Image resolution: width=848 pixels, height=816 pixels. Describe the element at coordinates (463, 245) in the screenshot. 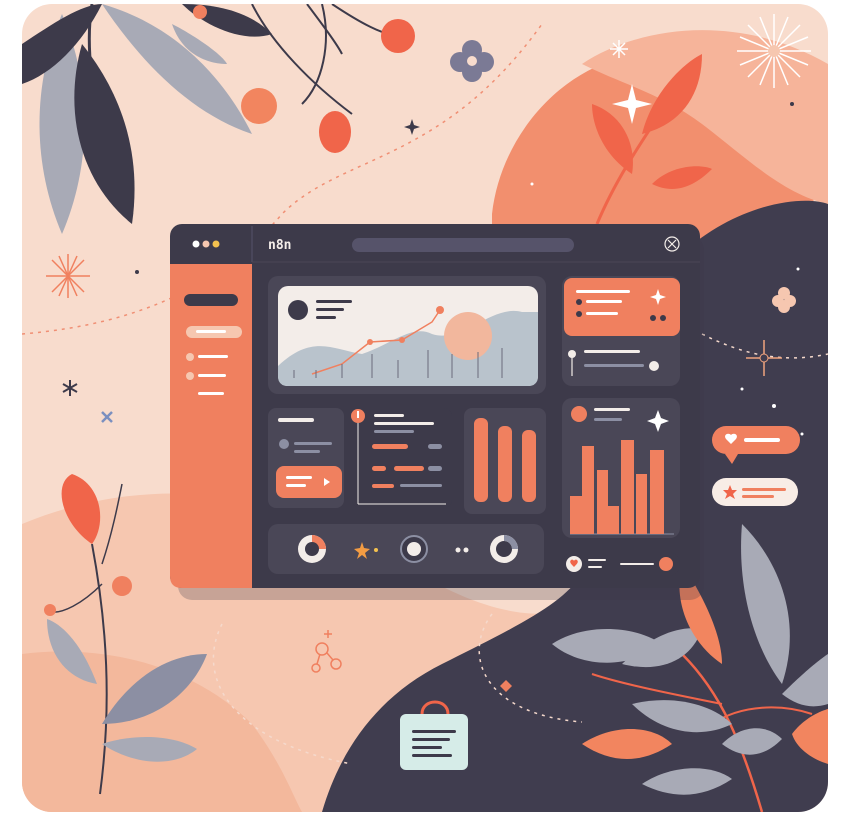

I see `address-bar` at that location.